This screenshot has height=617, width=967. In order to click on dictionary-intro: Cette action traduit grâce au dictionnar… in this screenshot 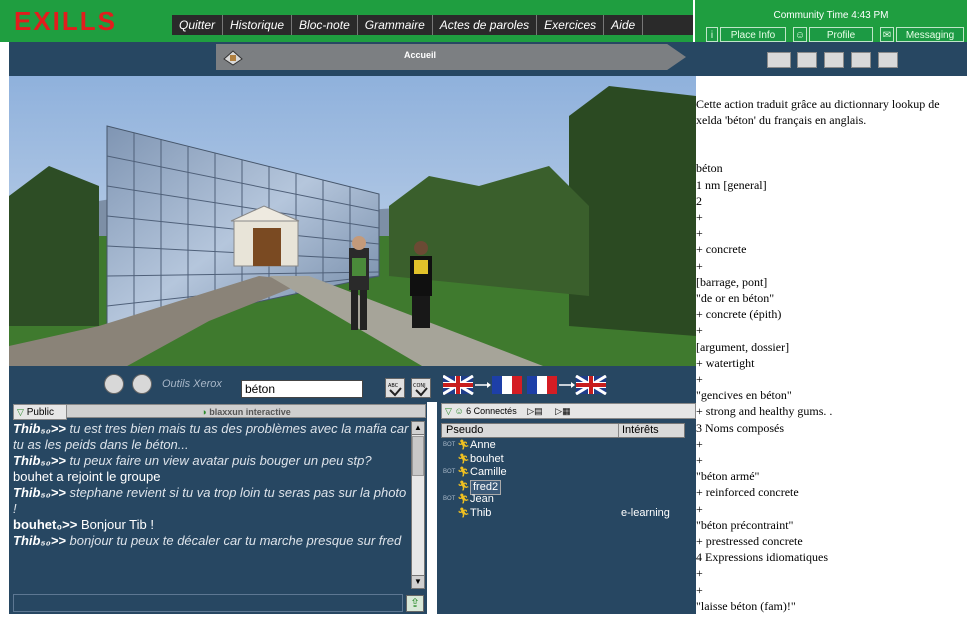, I will do `click(818, 112)`.